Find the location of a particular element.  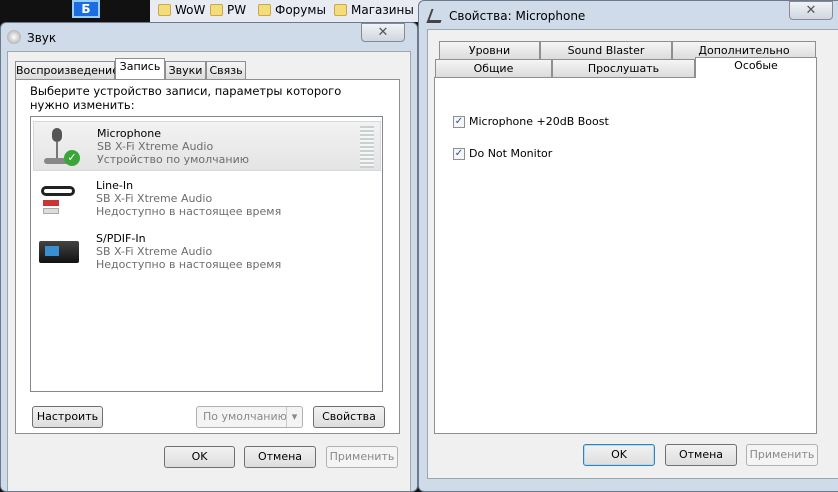

tab-levels: Уровни is located at coordinates (489, 50).